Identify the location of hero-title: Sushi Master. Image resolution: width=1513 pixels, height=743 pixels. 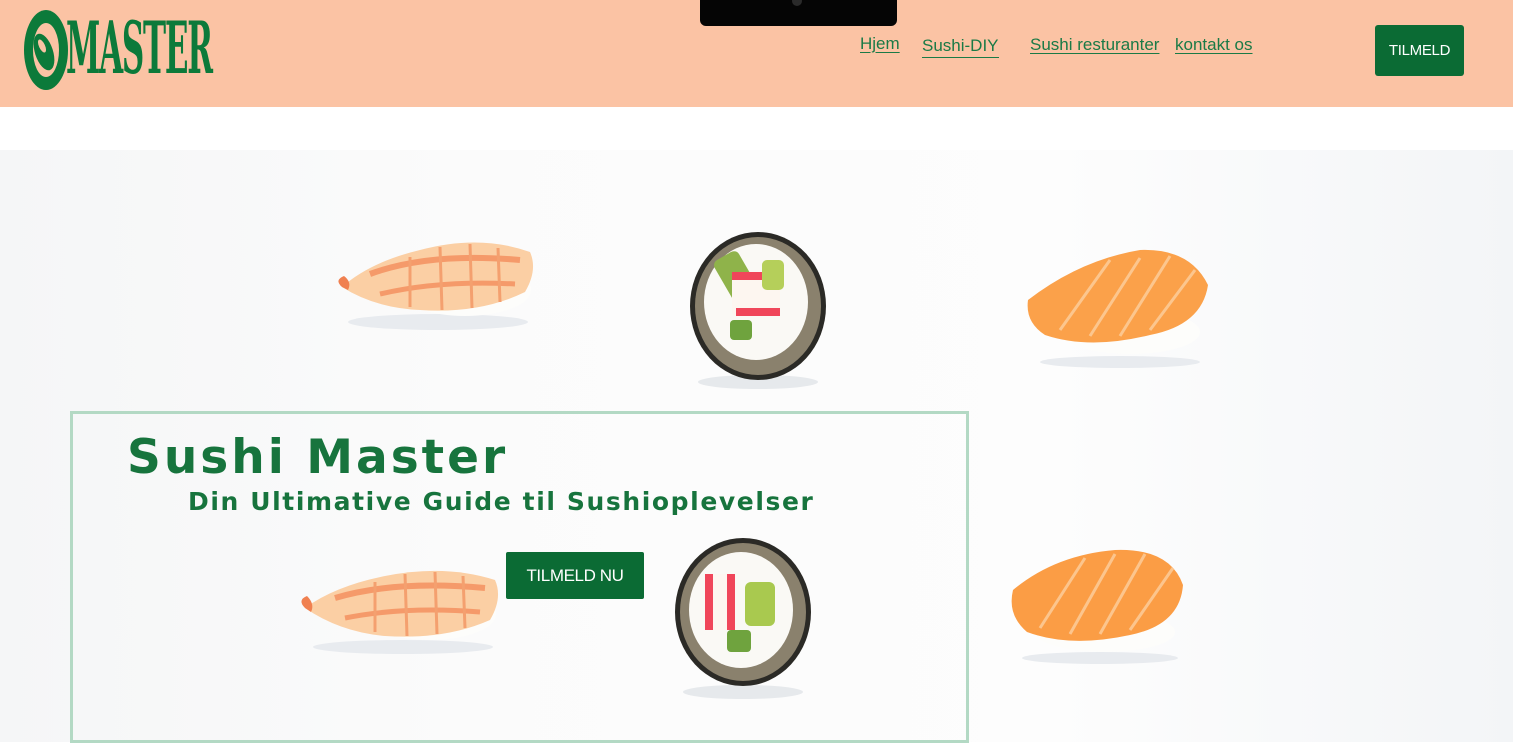
(318, 457).